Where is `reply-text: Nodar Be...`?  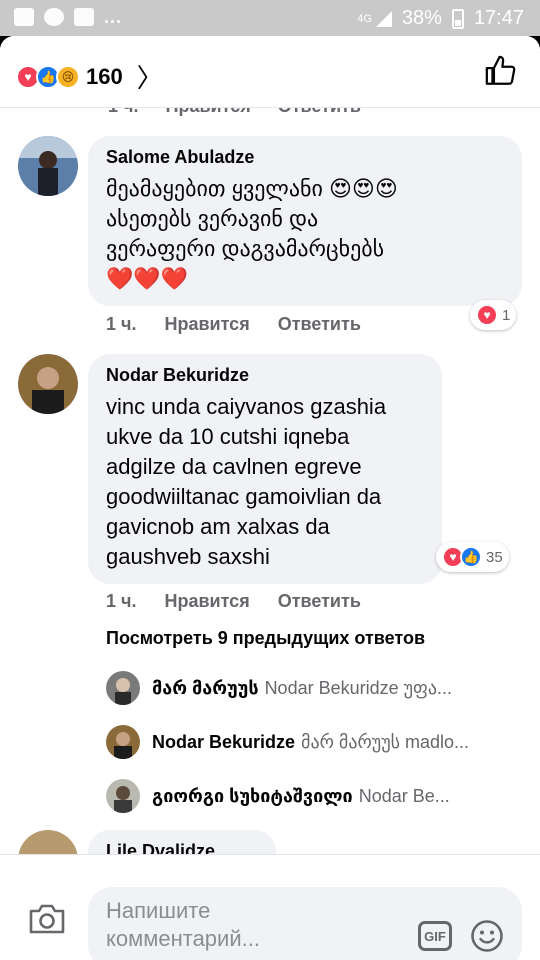
reply-text: Nodar Be... is located at coordinates (404, 795).